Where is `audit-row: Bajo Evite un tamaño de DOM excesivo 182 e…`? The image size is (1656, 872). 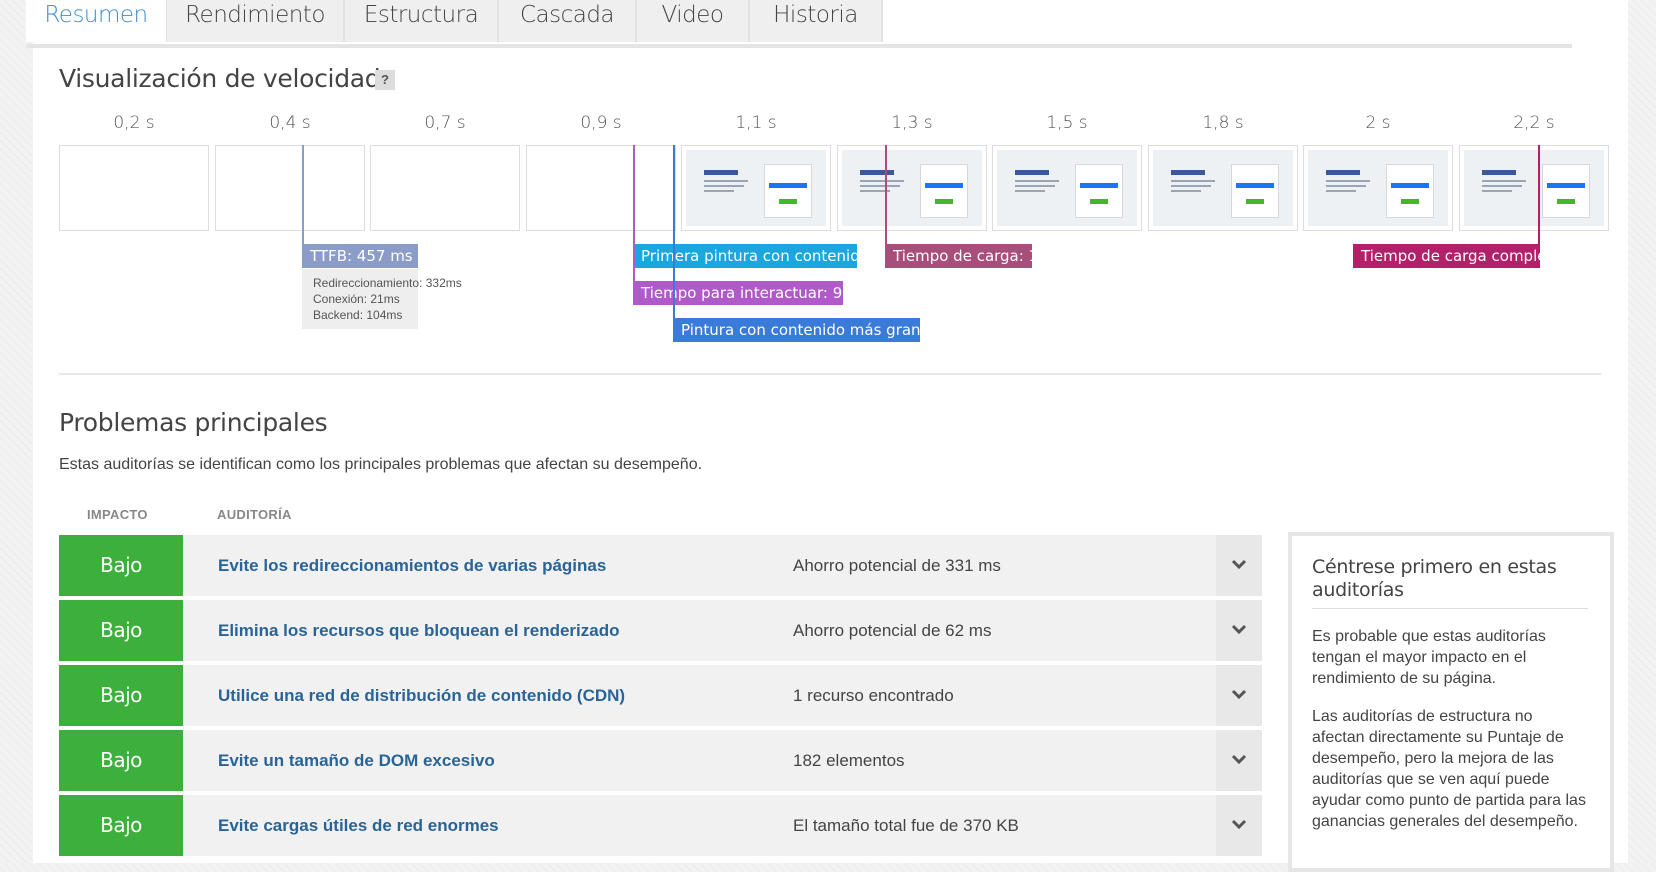
audit-row: Bajo Evite un tamaño de DOM excesivo 182 e… is located at coordinates (660, 760).